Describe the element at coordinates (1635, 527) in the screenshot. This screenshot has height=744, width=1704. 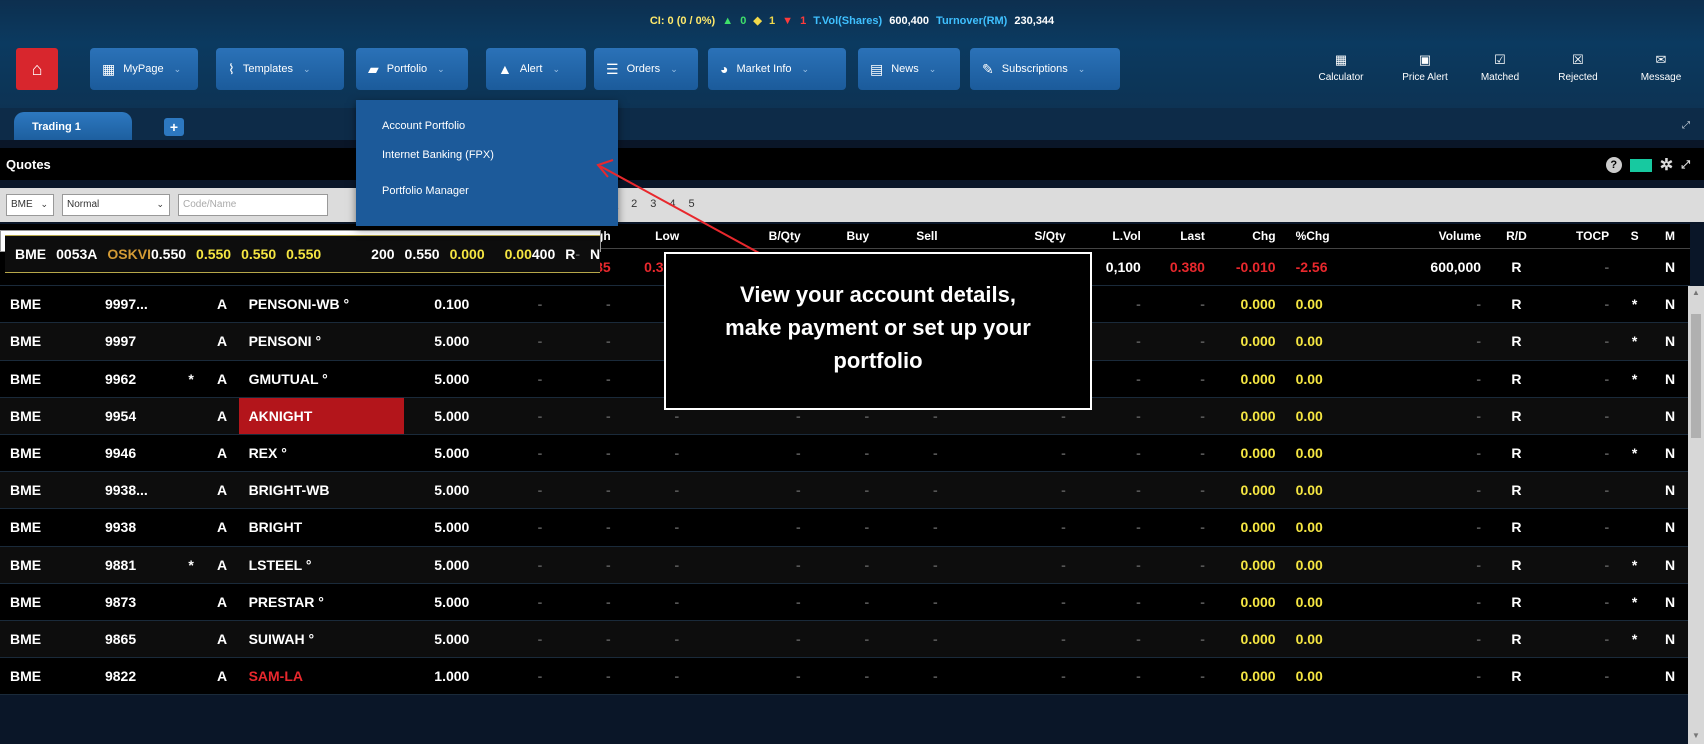
I see `cell-s` at that location.